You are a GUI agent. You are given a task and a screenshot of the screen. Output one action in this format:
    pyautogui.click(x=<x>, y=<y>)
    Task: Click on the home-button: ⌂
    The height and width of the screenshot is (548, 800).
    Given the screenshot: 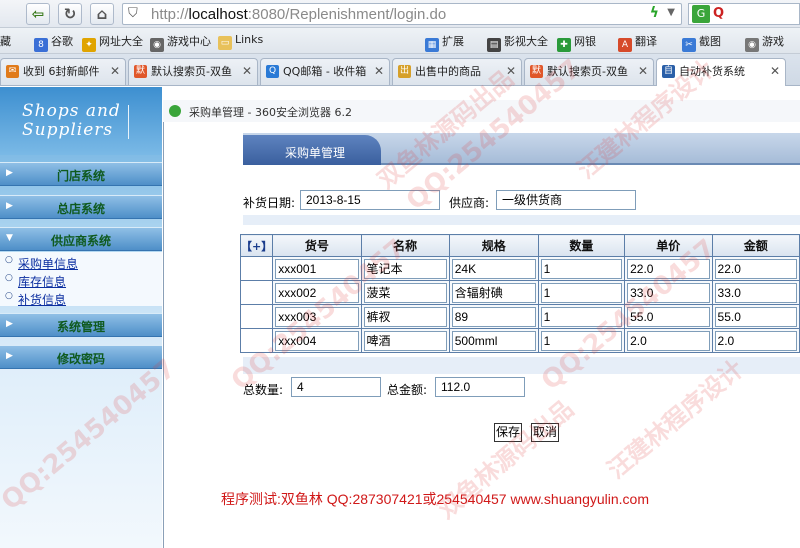 What is the action you would take?
    pyautogui.click(x=102, y=14)
    